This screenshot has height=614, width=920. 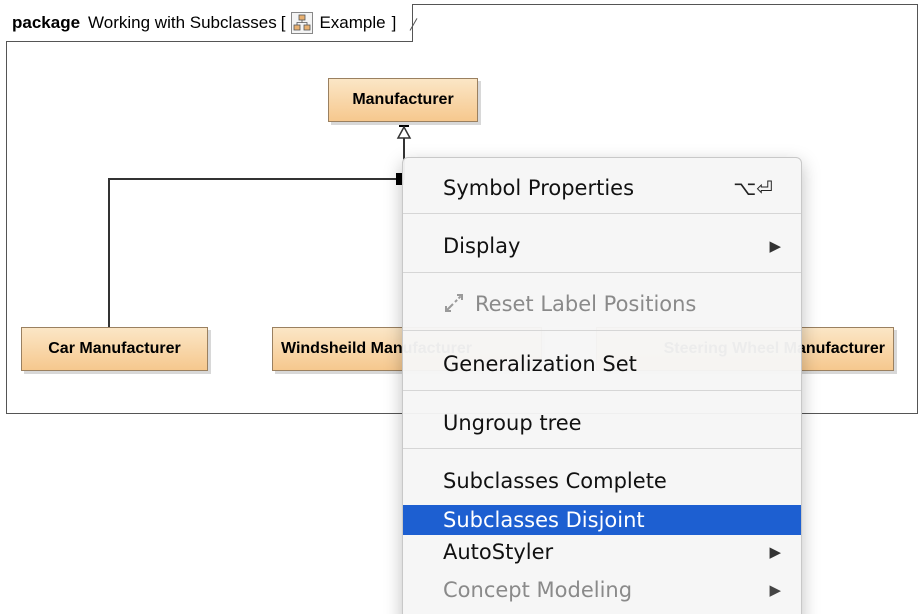 What do you see at coordinates (538, 590) in the screenshot?
I see `menu-item-label: Concept Modeling` at bounding box center [538, 590].